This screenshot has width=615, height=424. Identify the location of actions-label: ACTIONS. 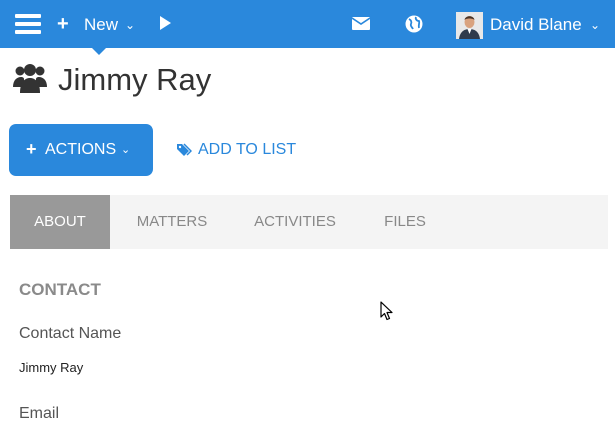
(81, 149).